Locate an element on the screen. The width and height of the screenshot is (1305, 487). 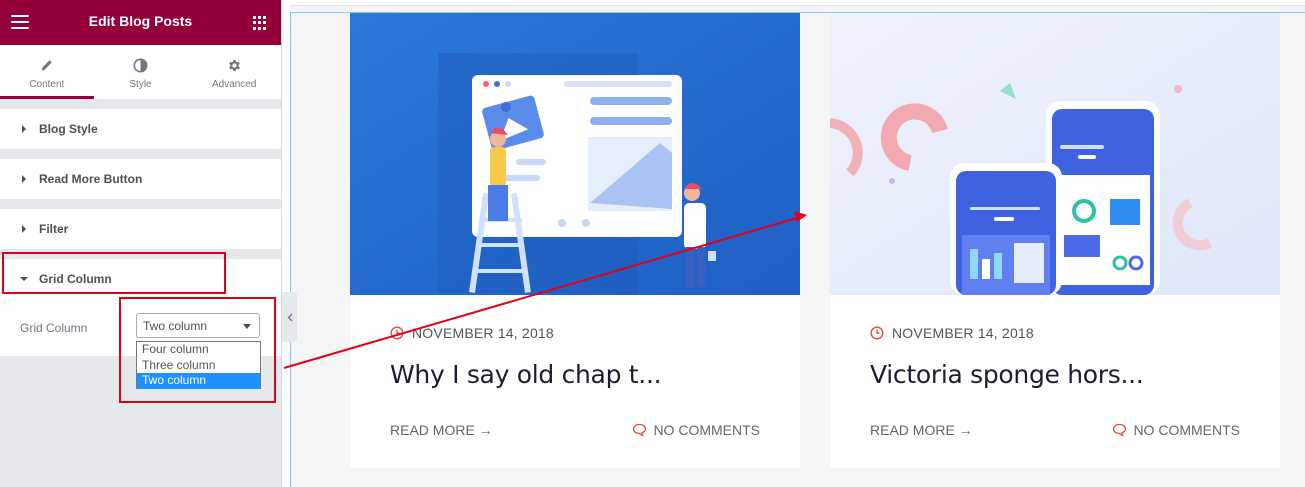
panel-collapse-handle is located at coordinates (289, 317).